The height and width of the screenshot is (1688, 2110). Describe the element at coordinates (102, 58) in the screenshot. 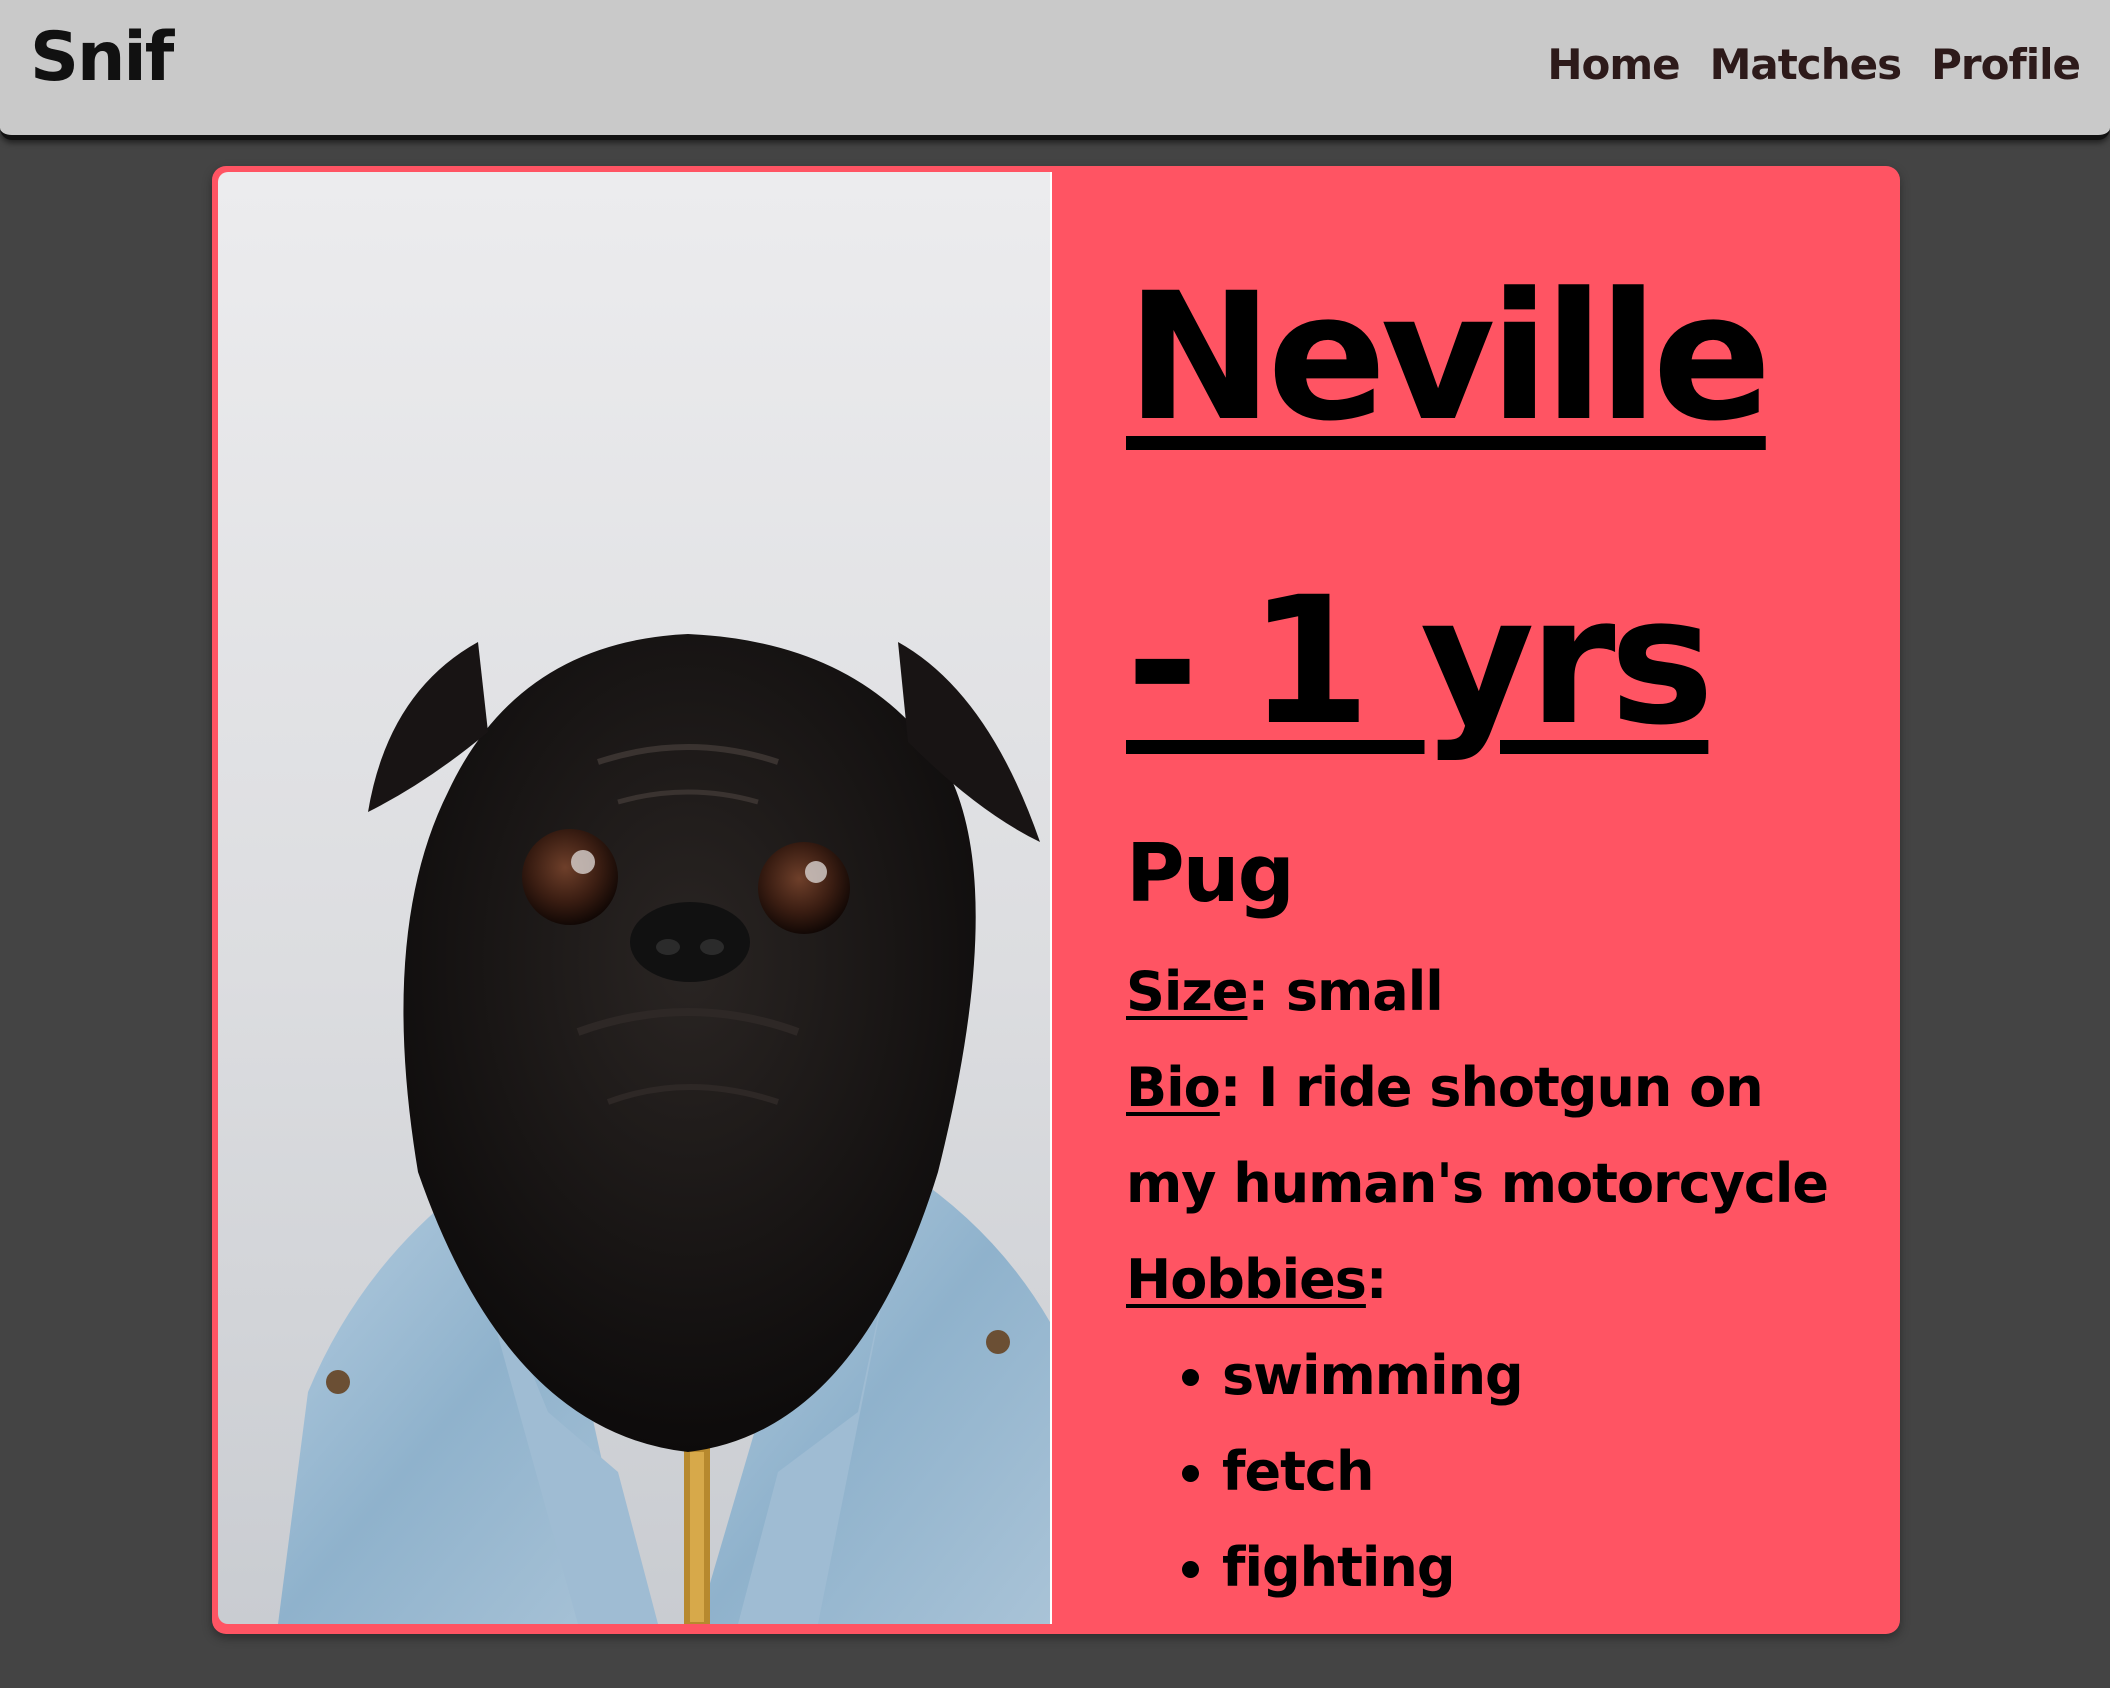

I see `brand-logo: Snif` at that location.